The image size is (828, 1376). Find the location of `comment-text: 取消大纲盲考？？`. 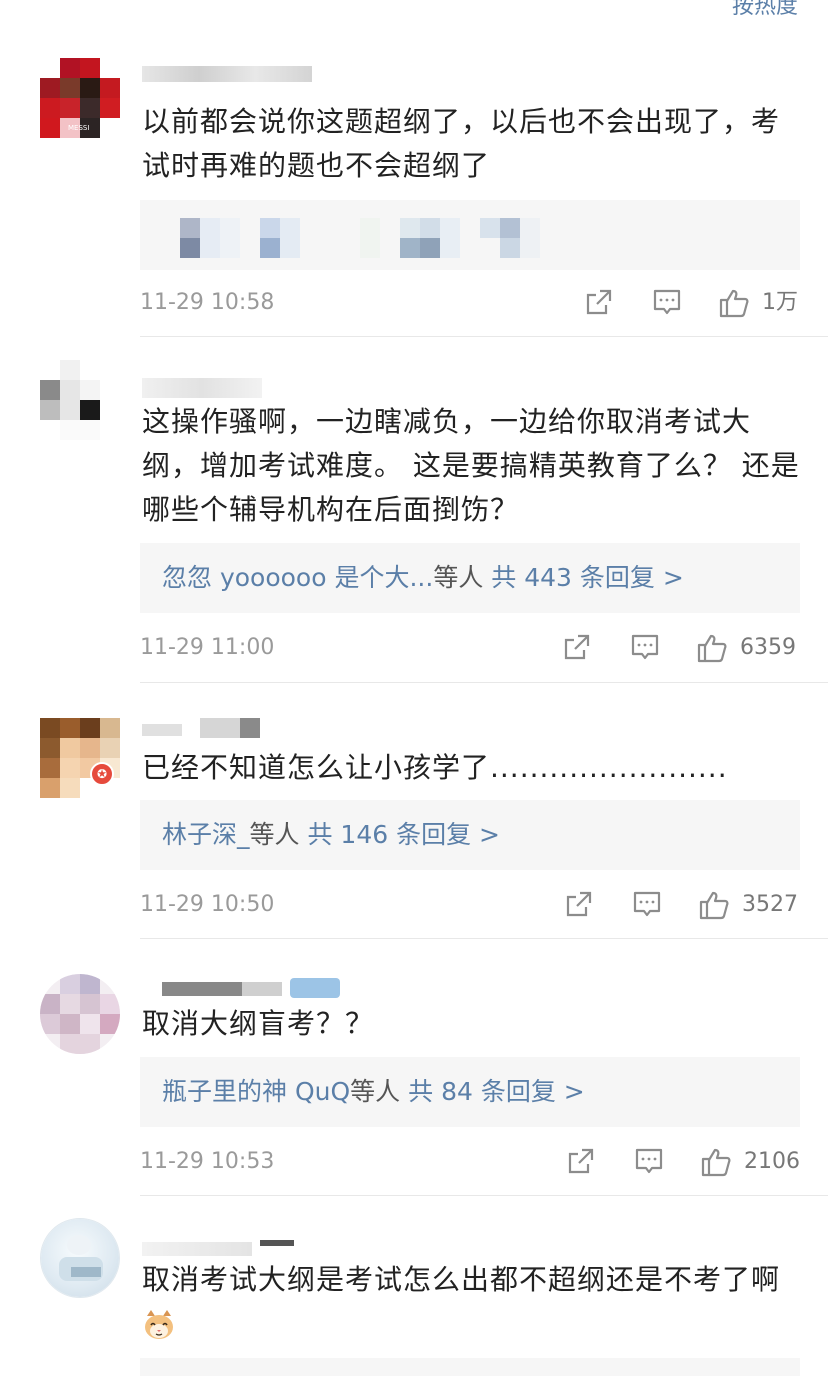

comment-text: 取消大纲盲考？？ is located at coordinates (258, 1023).